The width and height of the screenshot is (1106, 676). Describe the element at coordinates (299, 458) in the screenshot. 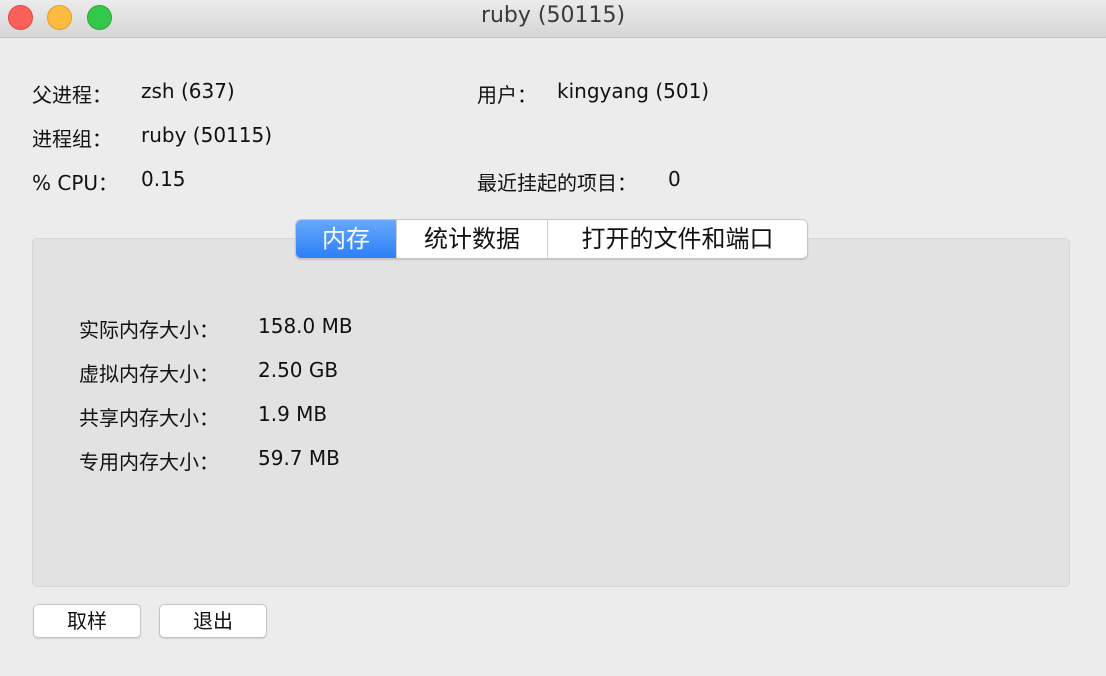

I see `private-memory-value: 59.7 MB` at that location.